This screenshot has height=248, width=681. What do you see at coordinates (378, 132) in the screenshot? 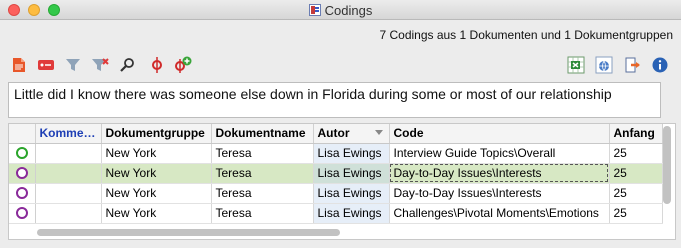
I see `sort-descending-icon` at bounding box center [378, 132].